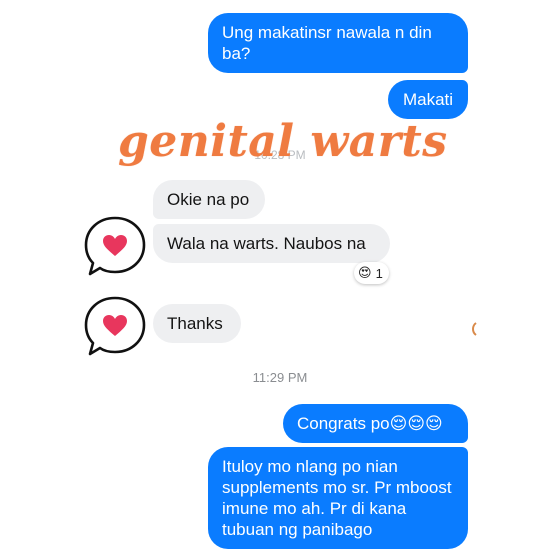 This screenshot has width=560, height=560. I want to click on outgoing-message: Congrats po😌😌😌, so click(375, 423).